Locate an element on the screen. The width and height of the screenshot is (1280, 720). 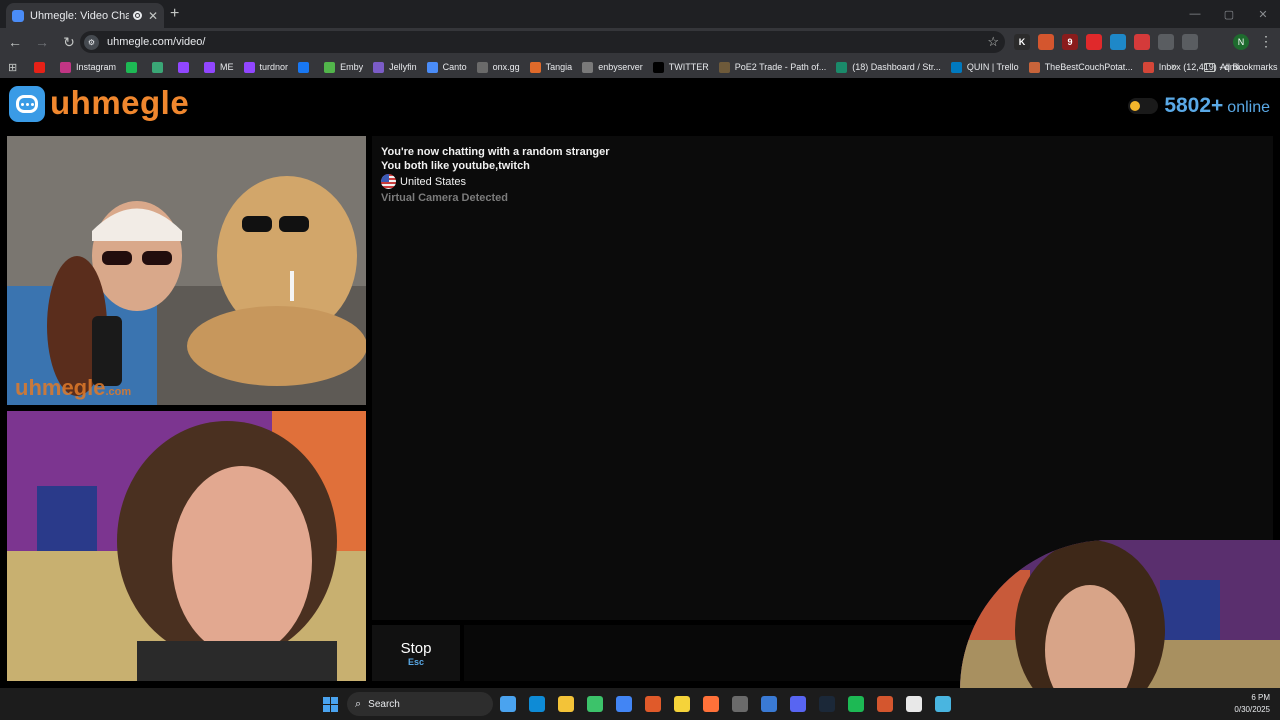
bookmark-label: Emby is located at coordinates (352, 67).